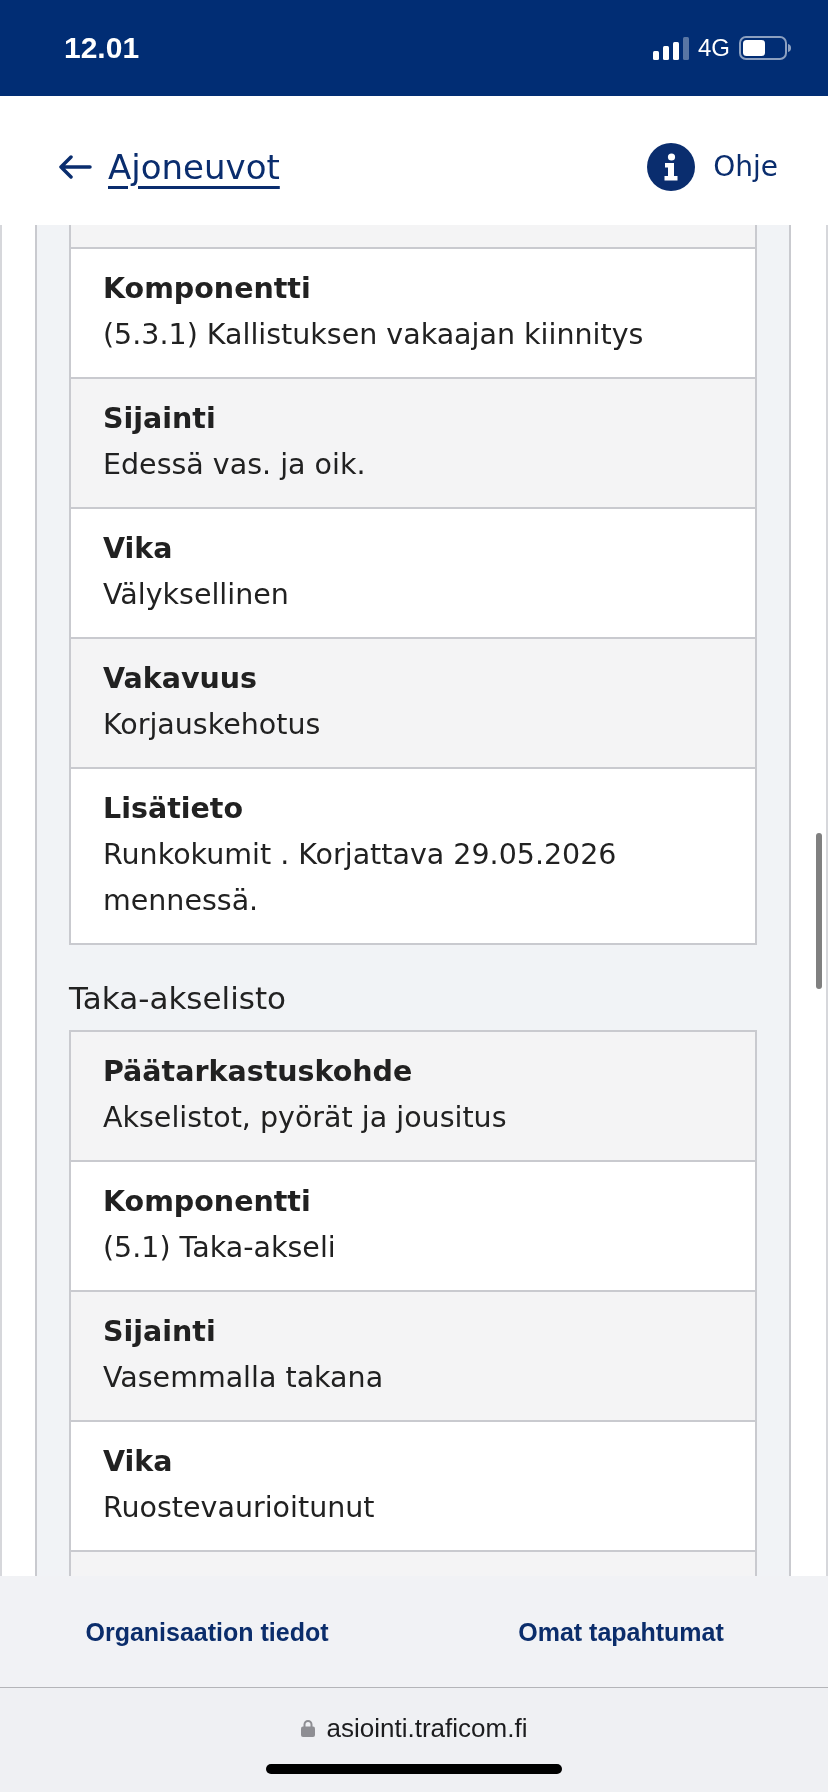 This screenshot has height=1792, width=828. I want to click on field-value: Akselistot, pyörät ja jousitus, so click(305, 1118).